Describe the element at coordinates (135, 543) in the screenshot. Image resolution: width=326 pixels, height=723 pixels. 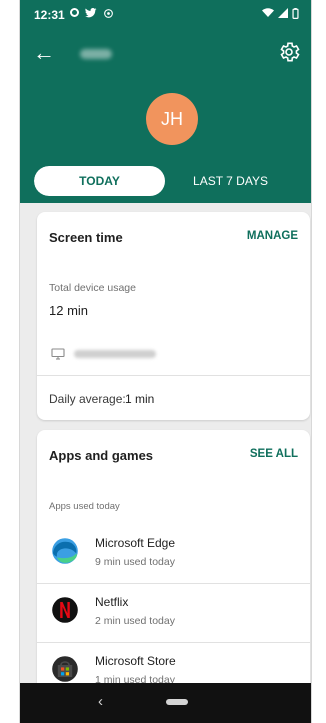
I see `app-name: Microsoft Edge` at that location.